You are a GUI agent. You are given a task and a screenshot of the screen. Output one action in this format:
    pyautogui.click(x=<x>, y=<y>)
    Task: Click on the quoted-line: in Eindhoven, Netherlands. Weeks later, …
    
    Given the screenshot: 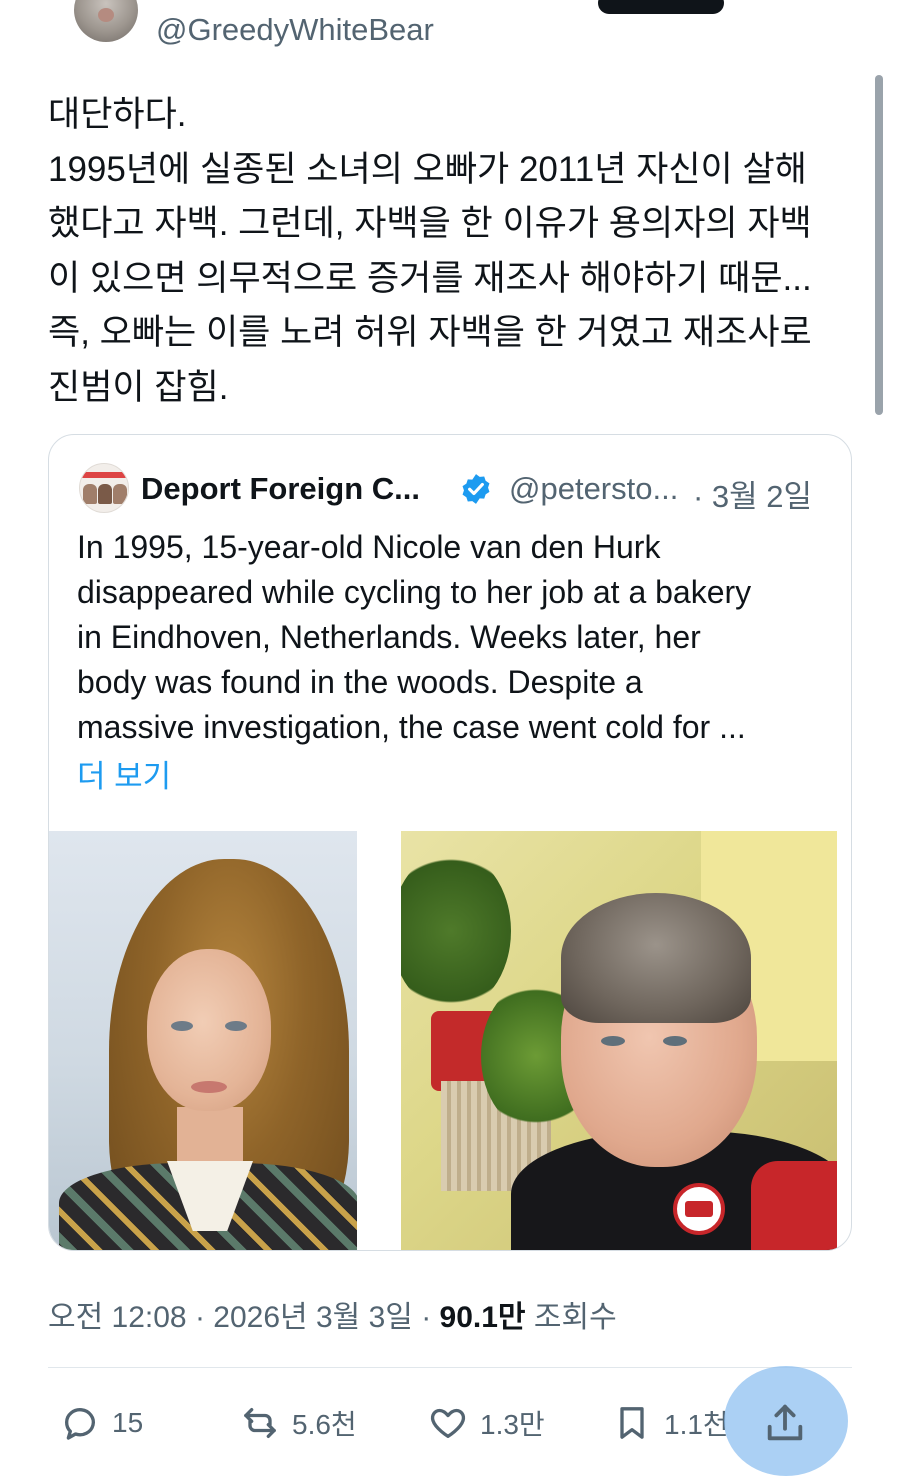 What is the action you would take?
    pyautogui.click(x=389, y=637)
    